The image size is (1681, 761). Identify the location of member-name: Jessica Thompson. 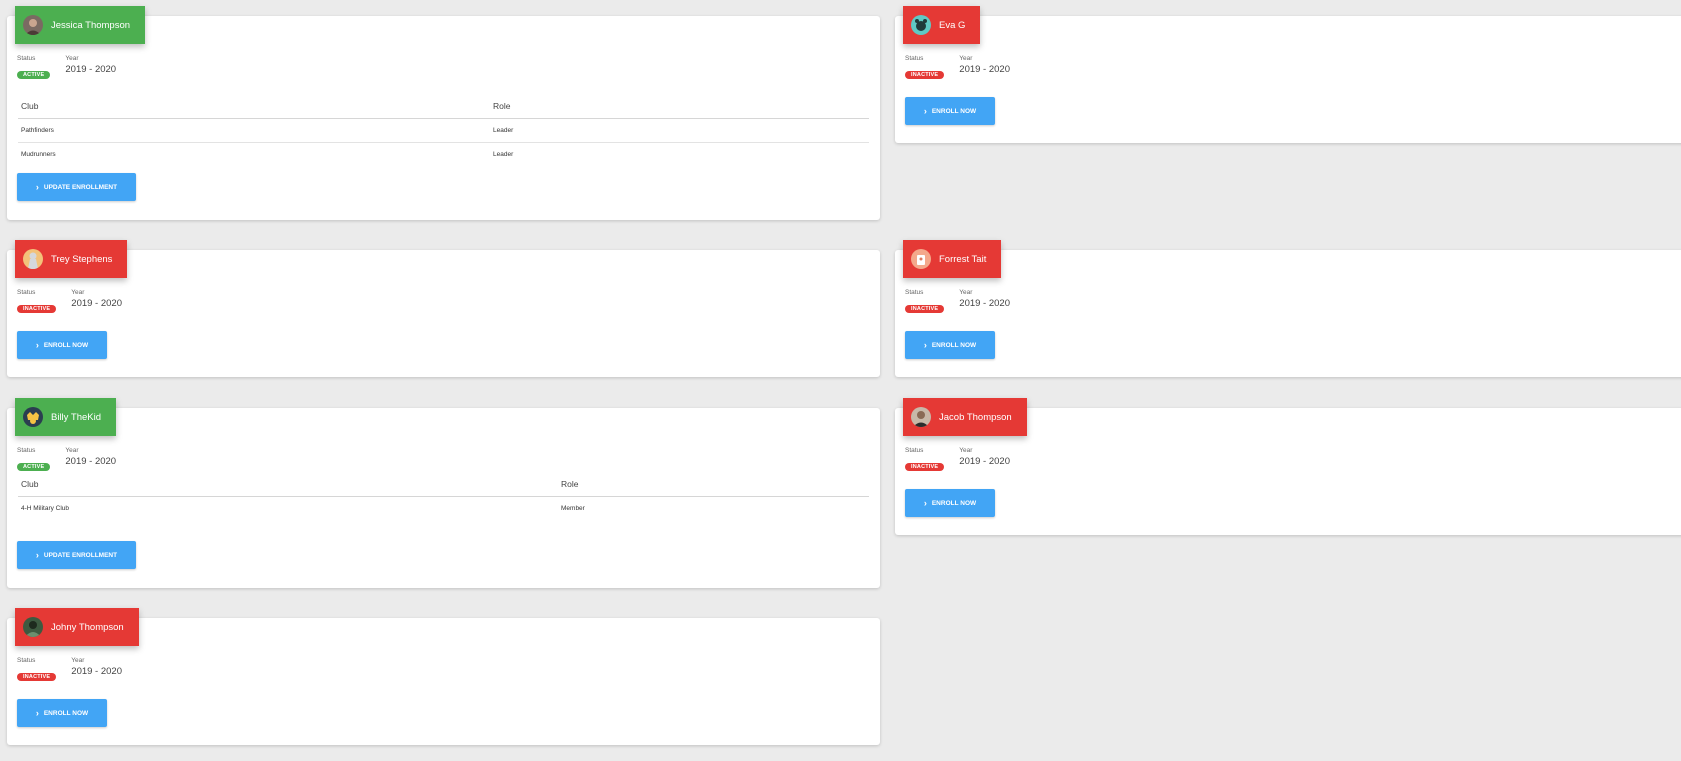
(91, 25).